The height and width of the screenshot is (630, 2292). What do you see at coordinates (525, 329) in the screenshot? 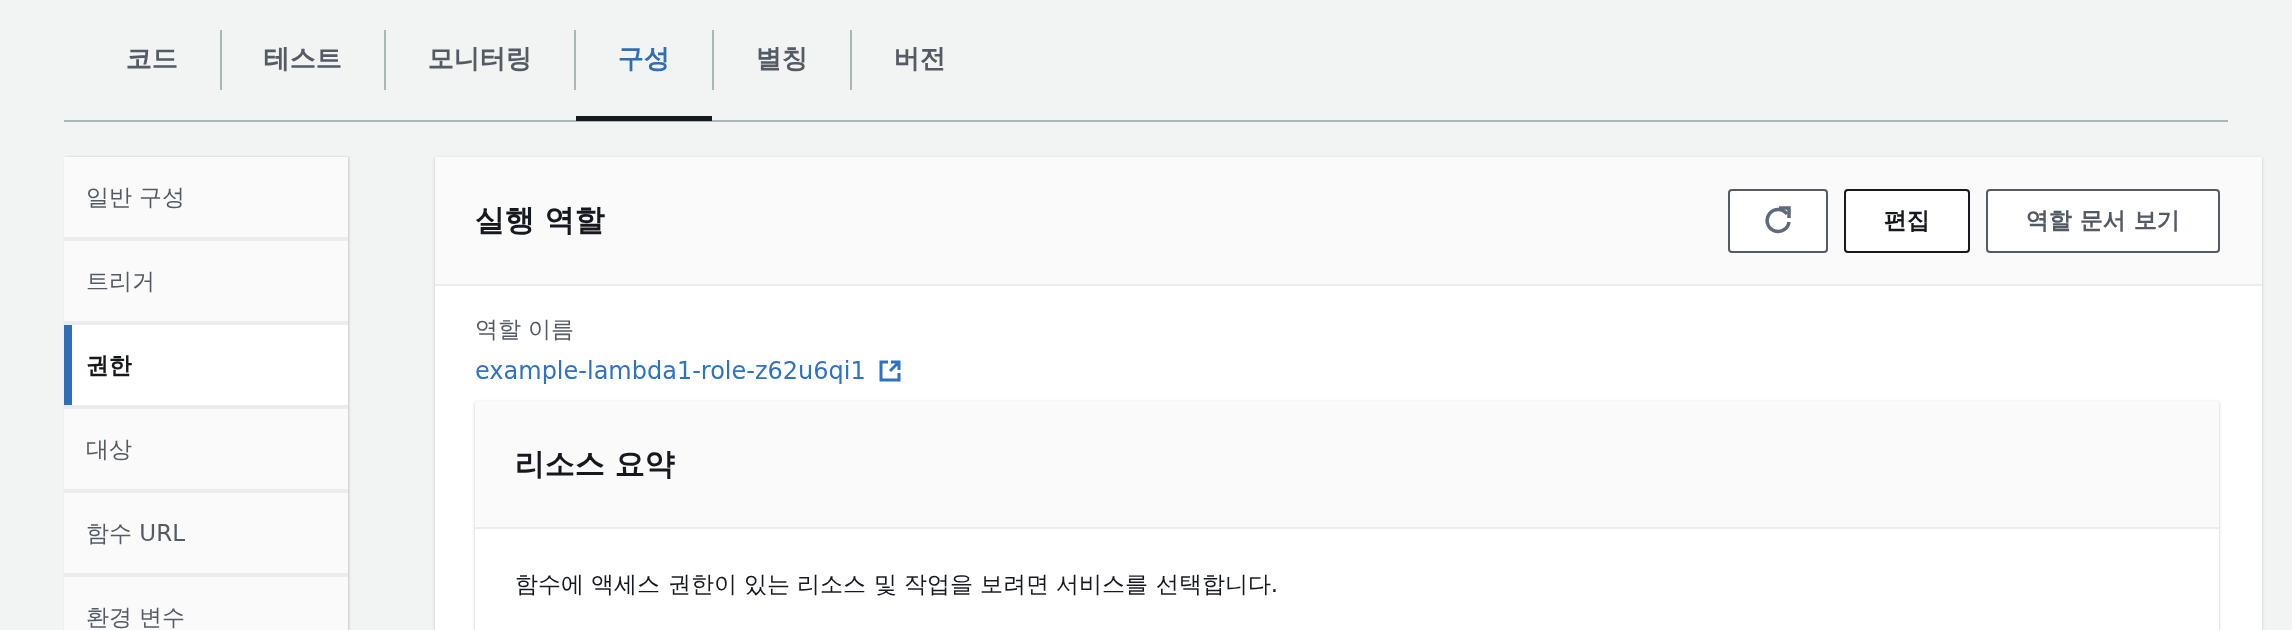
I see `role-name-label: 역할 이름` at bounding box center [525, 329].